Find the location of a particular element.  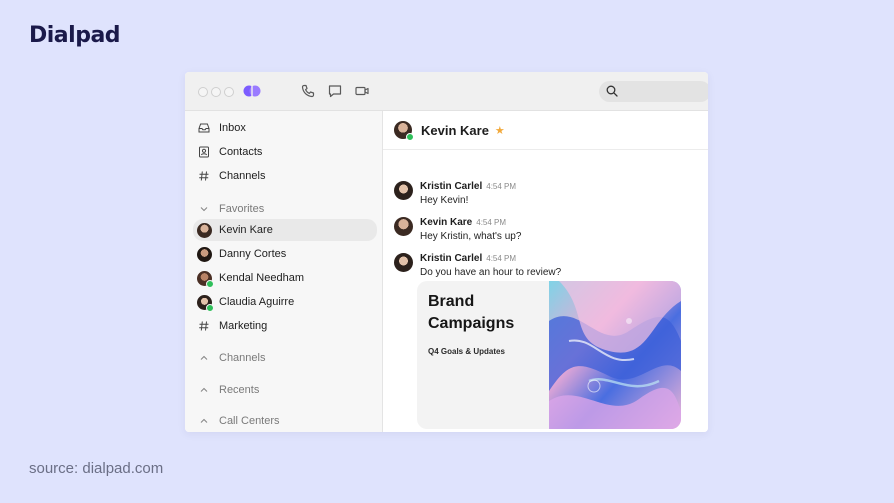

section-call-centers: Call Centers is located at coordinates (285, 421).